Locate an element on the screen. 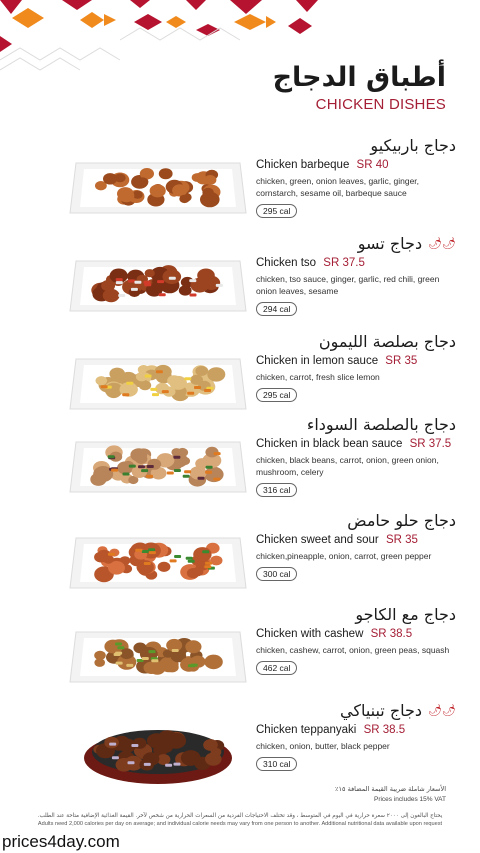 This screenshot has height=853, width=480. website-watermark: prices4day.com is located at coordinates (61, 841).